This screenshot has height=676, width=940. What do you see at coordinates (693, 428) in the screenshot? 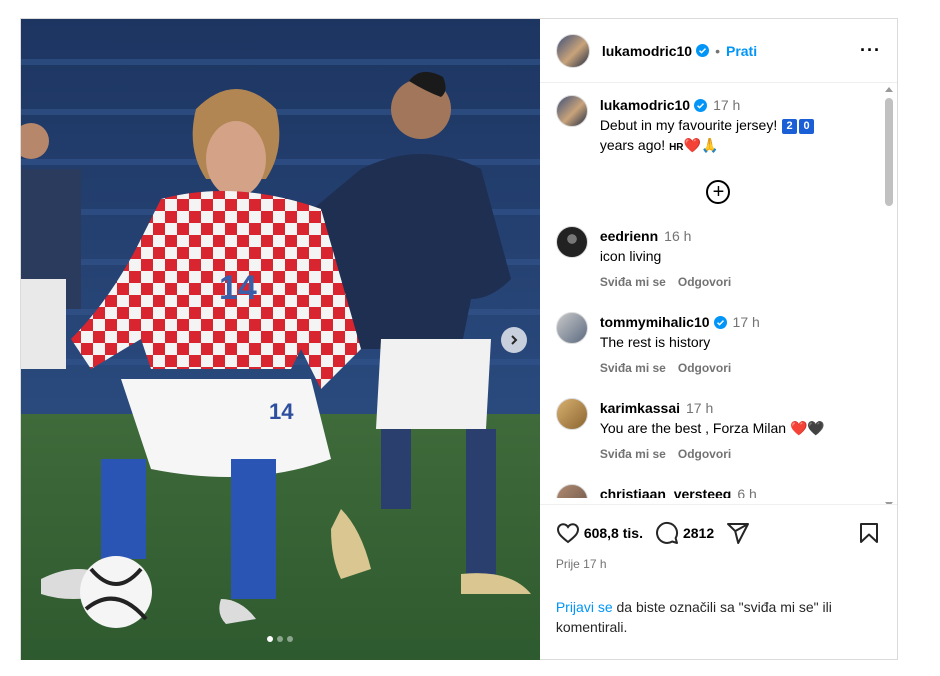
I see `comment-text: You are the best , Forza Milan` at bounding box center [693, 428].